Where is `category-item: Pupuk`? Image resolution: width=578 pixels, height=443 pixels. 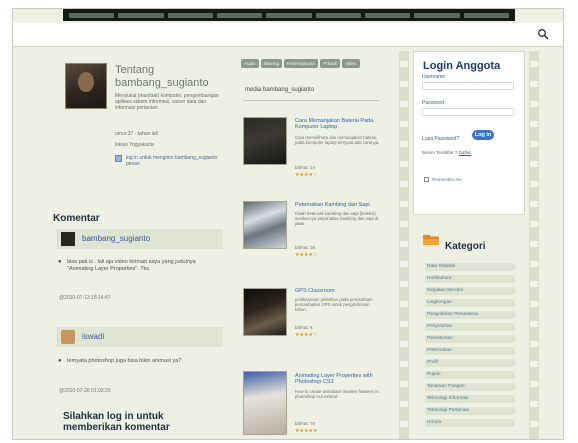
category-item: Pupuk is located at coordinates (470, 375).